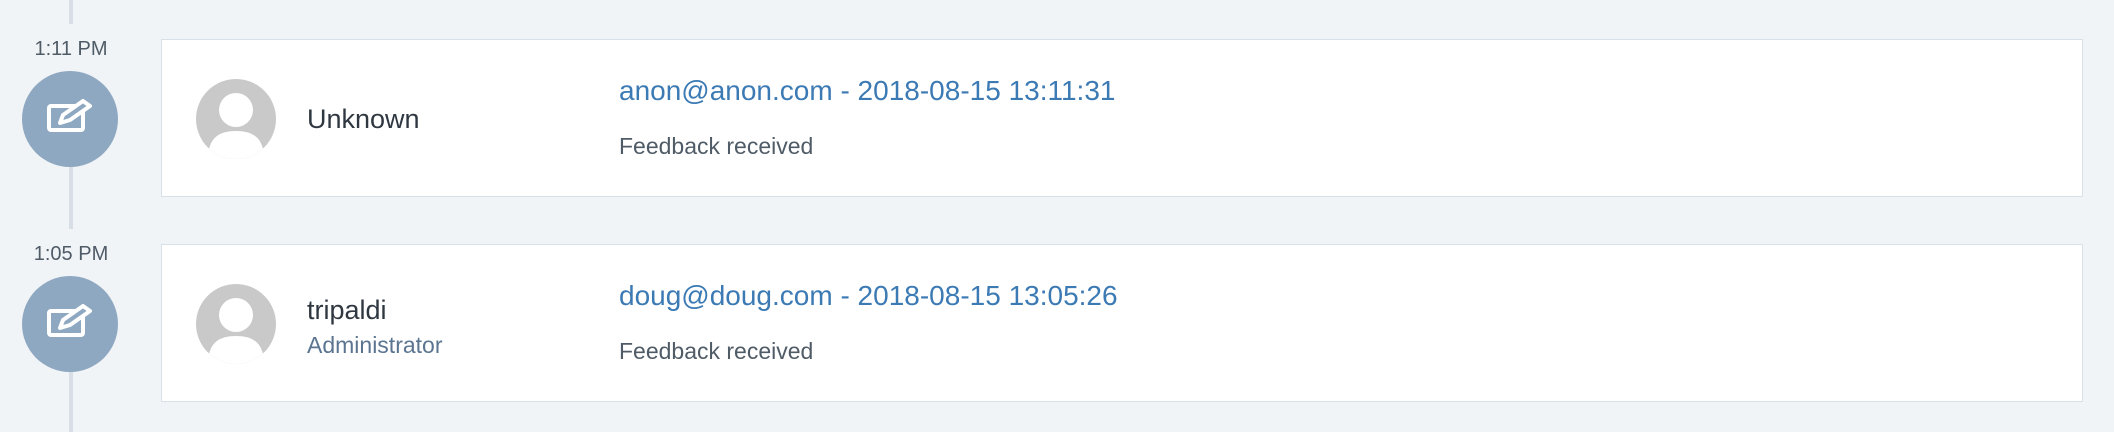 This screenshot has height=432, width=2114. Describe the element at coordinates (71, 254) in the screenshot. I see `event-time: 1:05 PM` at that location.